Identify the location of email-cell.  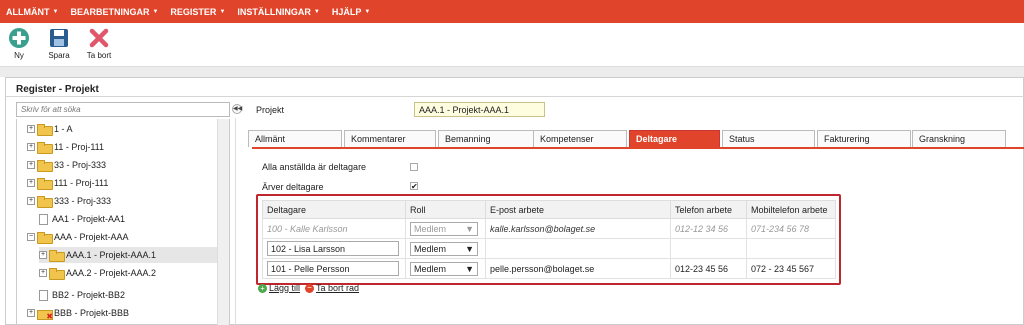
(578, 248).